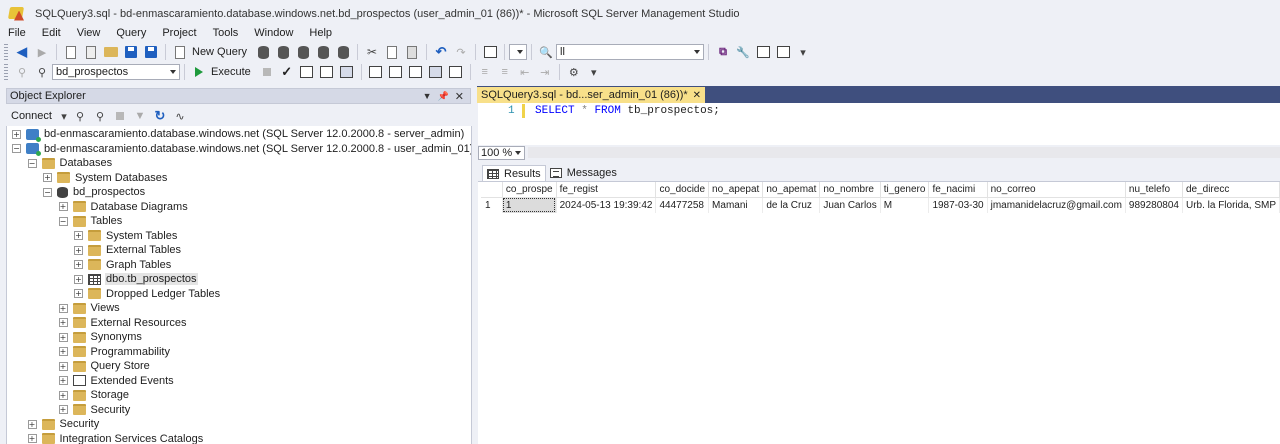 This screenshot has width=1280, height=444. I want to click on connect-dropdown-icon: ▾, so click(64, 116).